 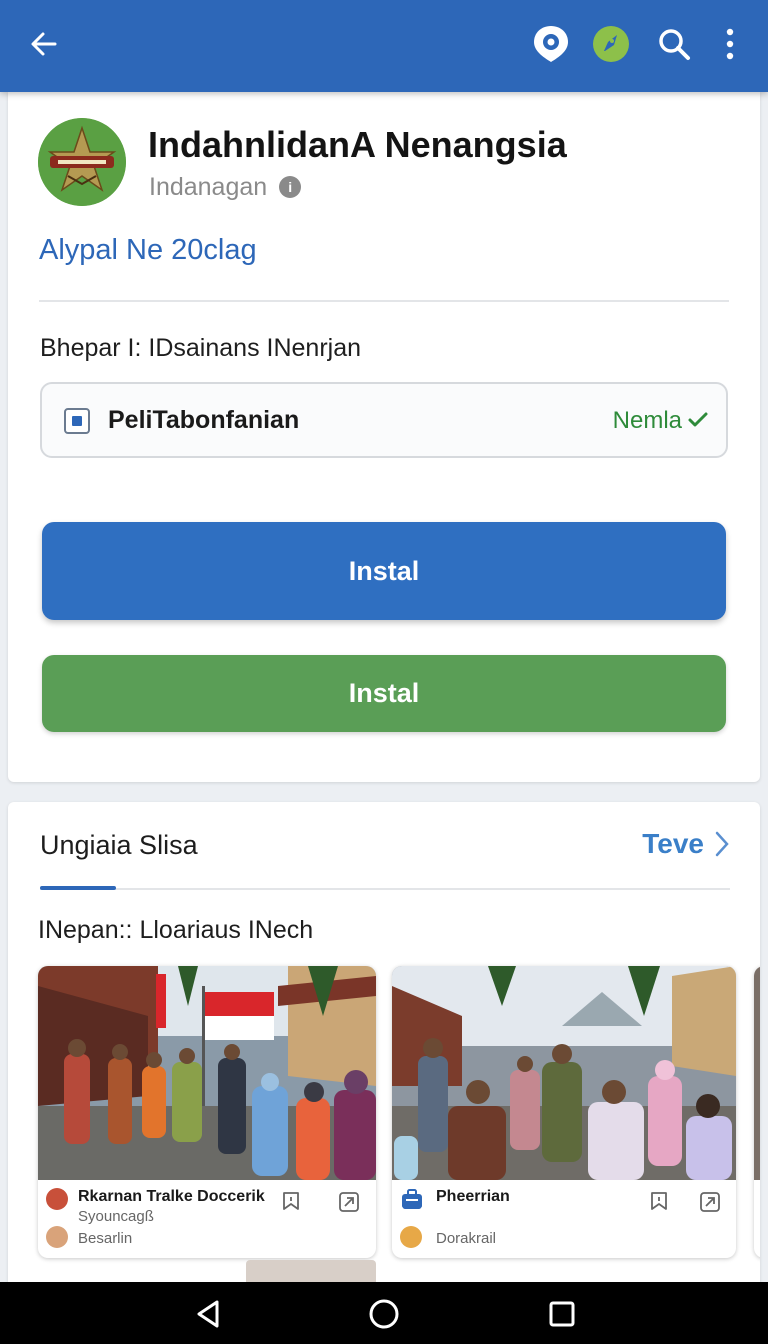 I want to click on avatar, so click(x=57, y=1199).